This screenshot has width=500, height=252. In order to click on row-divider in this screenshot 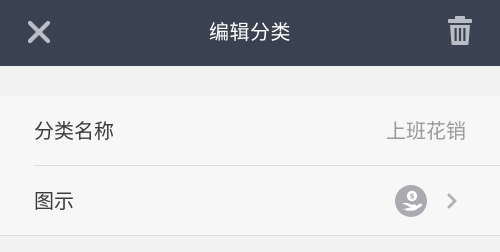, I will do `click(250, 235)`.